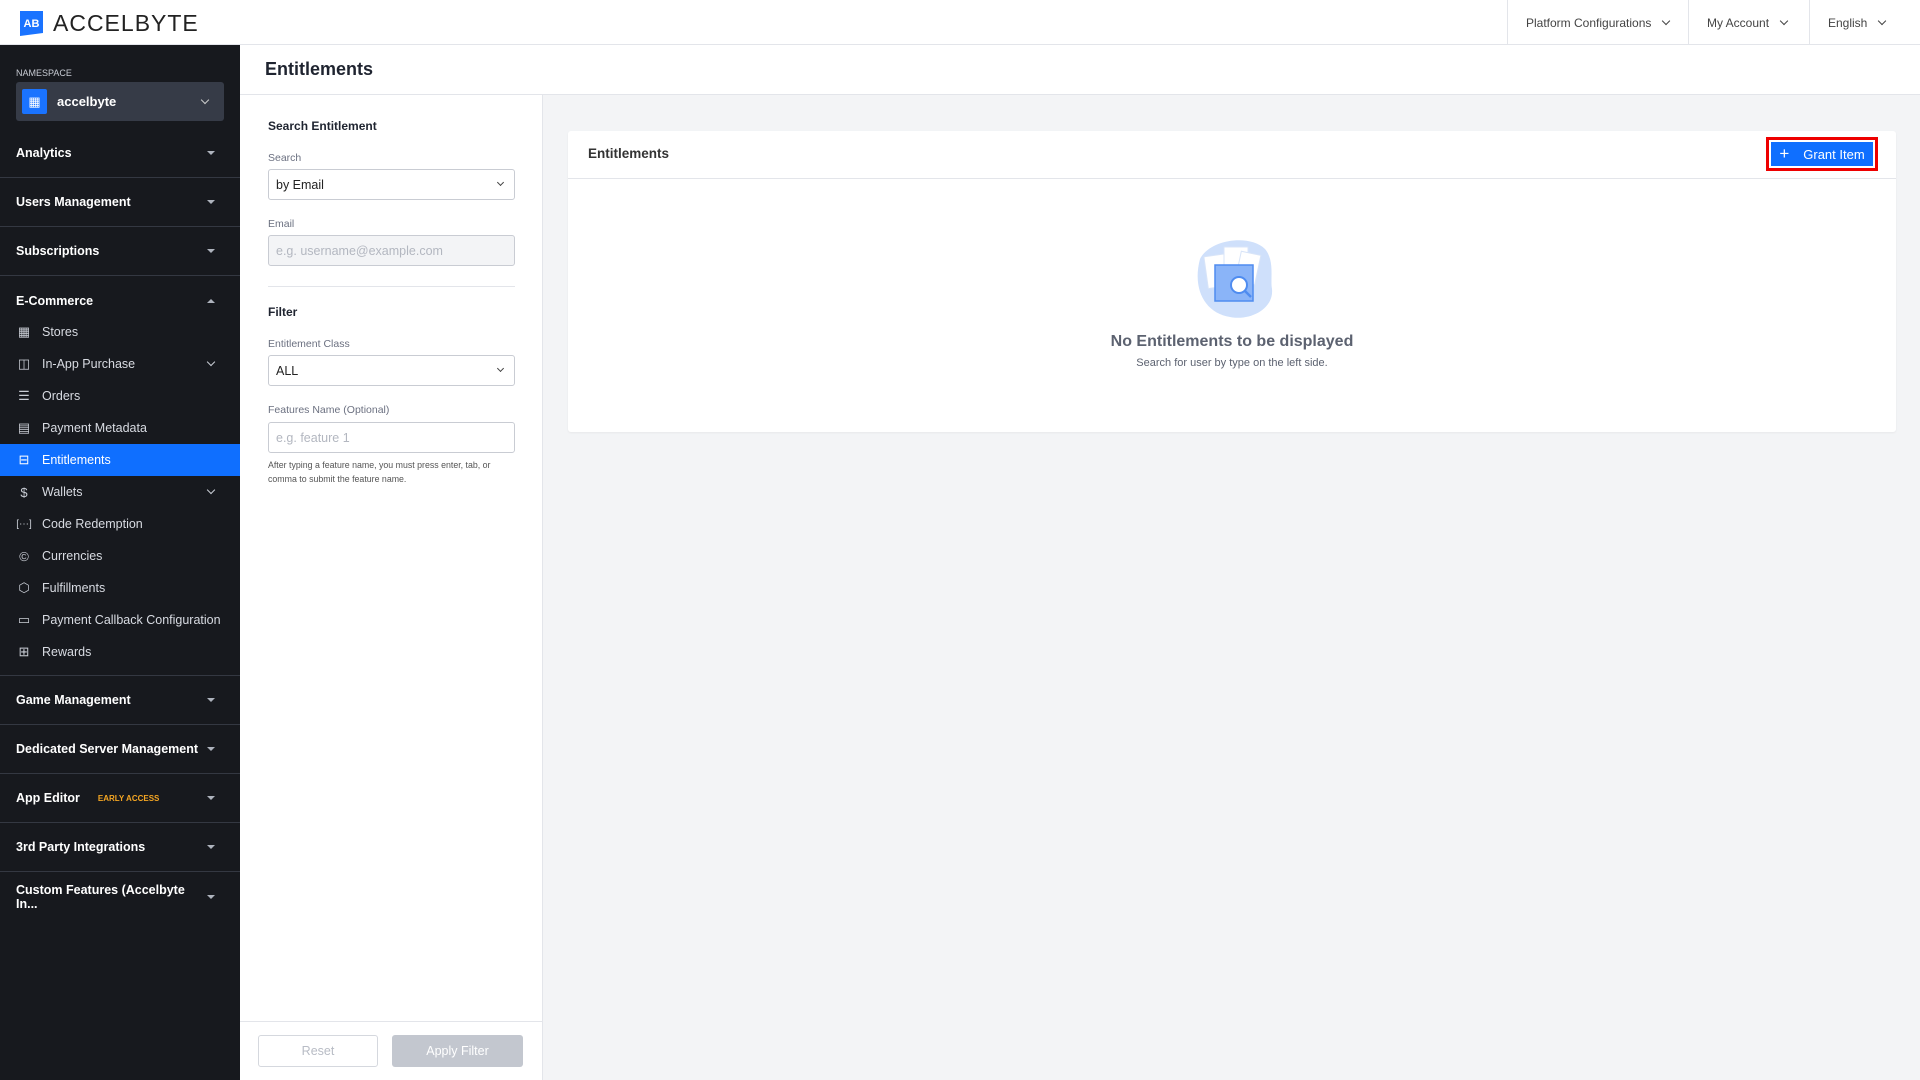 The image size is (1920, 1080). I want to click on email-label: Email, so click(281, 224).